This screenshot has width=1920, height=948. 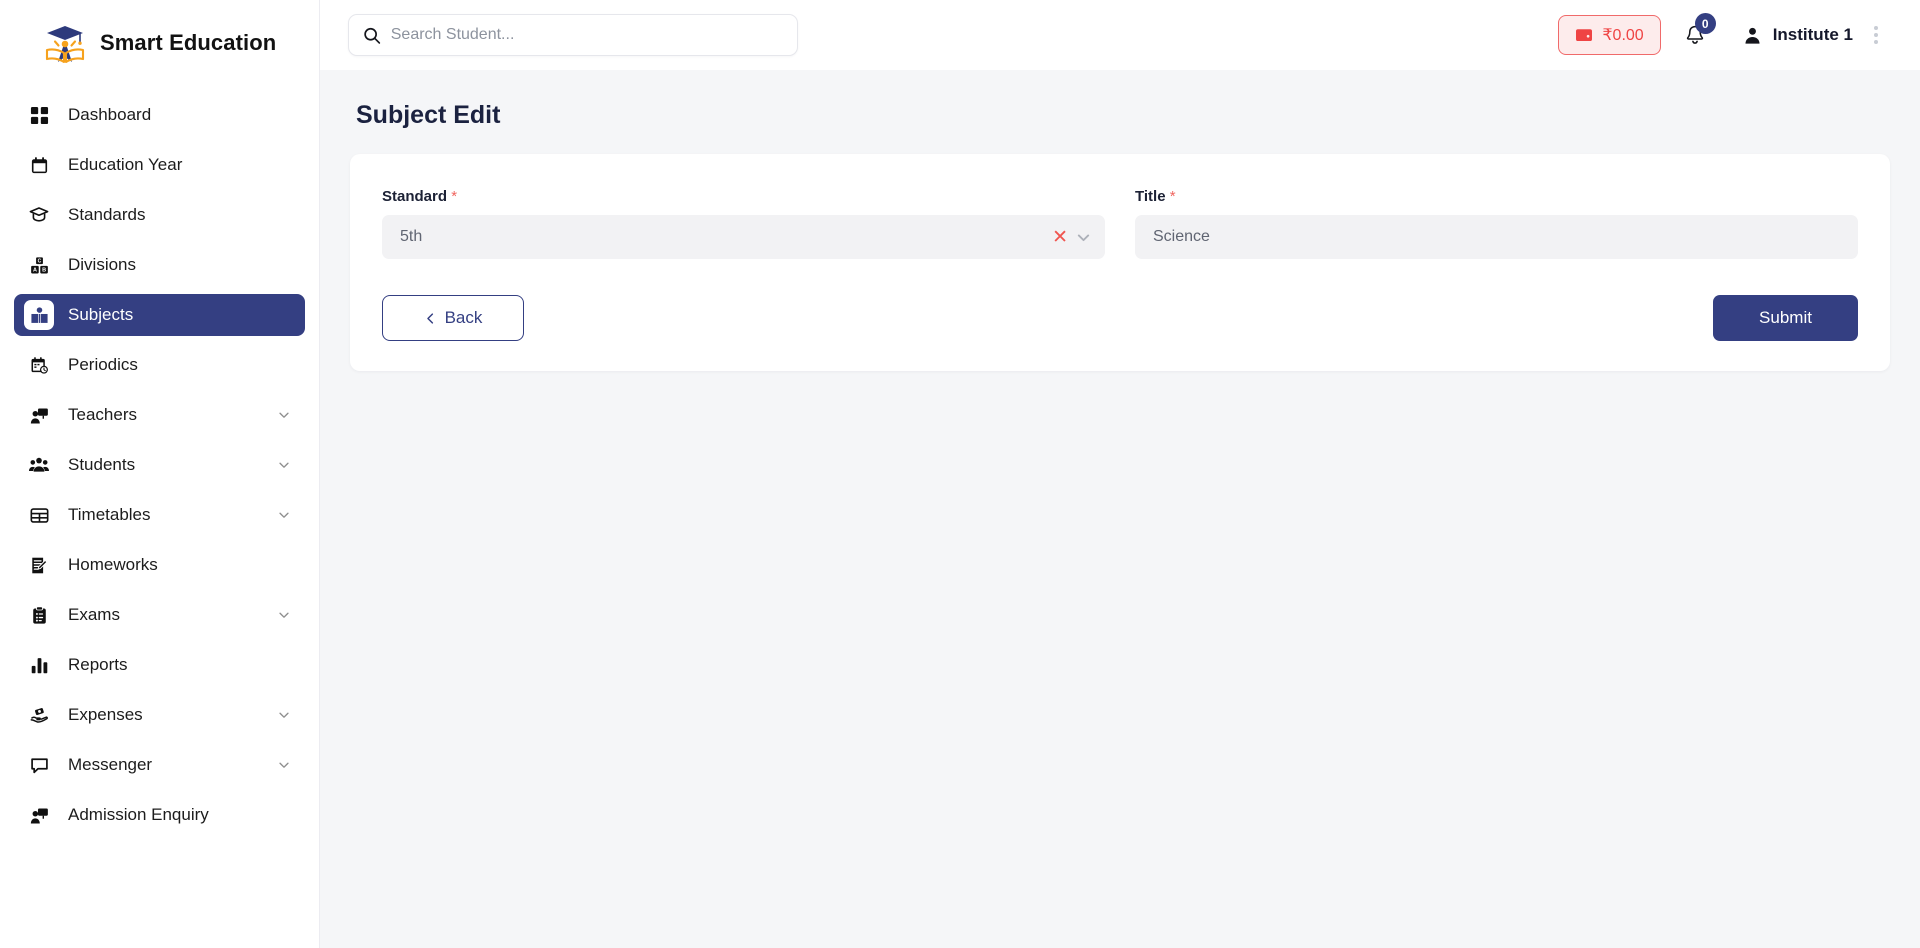 What do you see at coordinates (107, 214) in the screenshot?
I see `sidebar-item-label: Standards` at bounding box center [107, 214].